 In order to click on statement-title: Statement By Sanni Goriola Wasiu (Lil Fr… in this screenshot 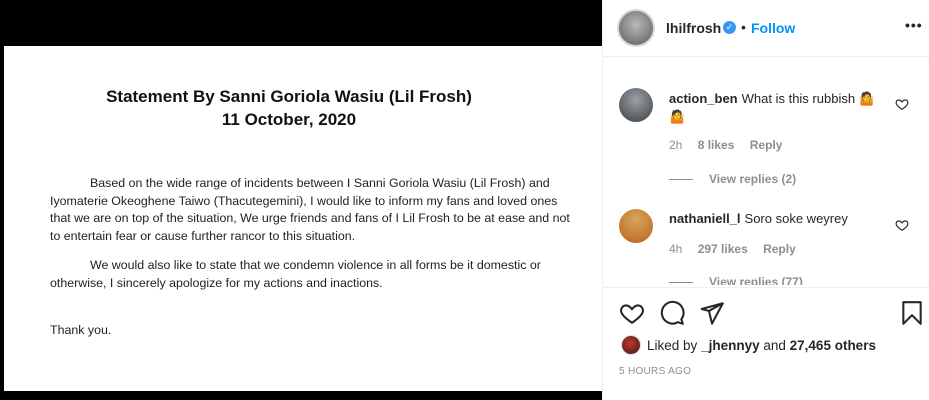, I will do `click(289, 96)`.